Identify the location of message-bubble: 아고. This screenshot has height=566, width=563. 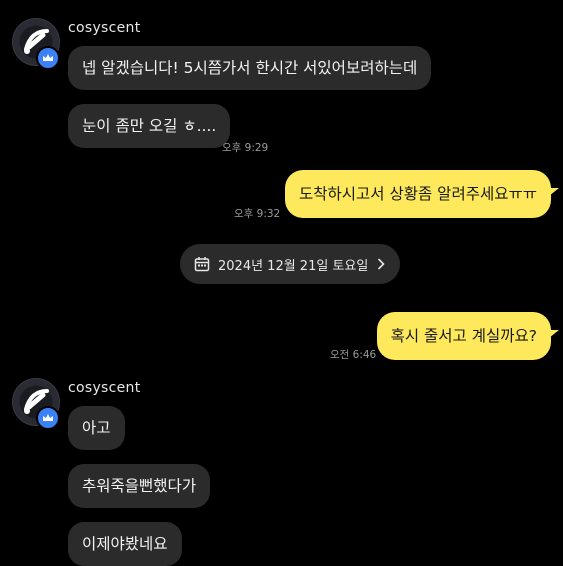
(96, 428).